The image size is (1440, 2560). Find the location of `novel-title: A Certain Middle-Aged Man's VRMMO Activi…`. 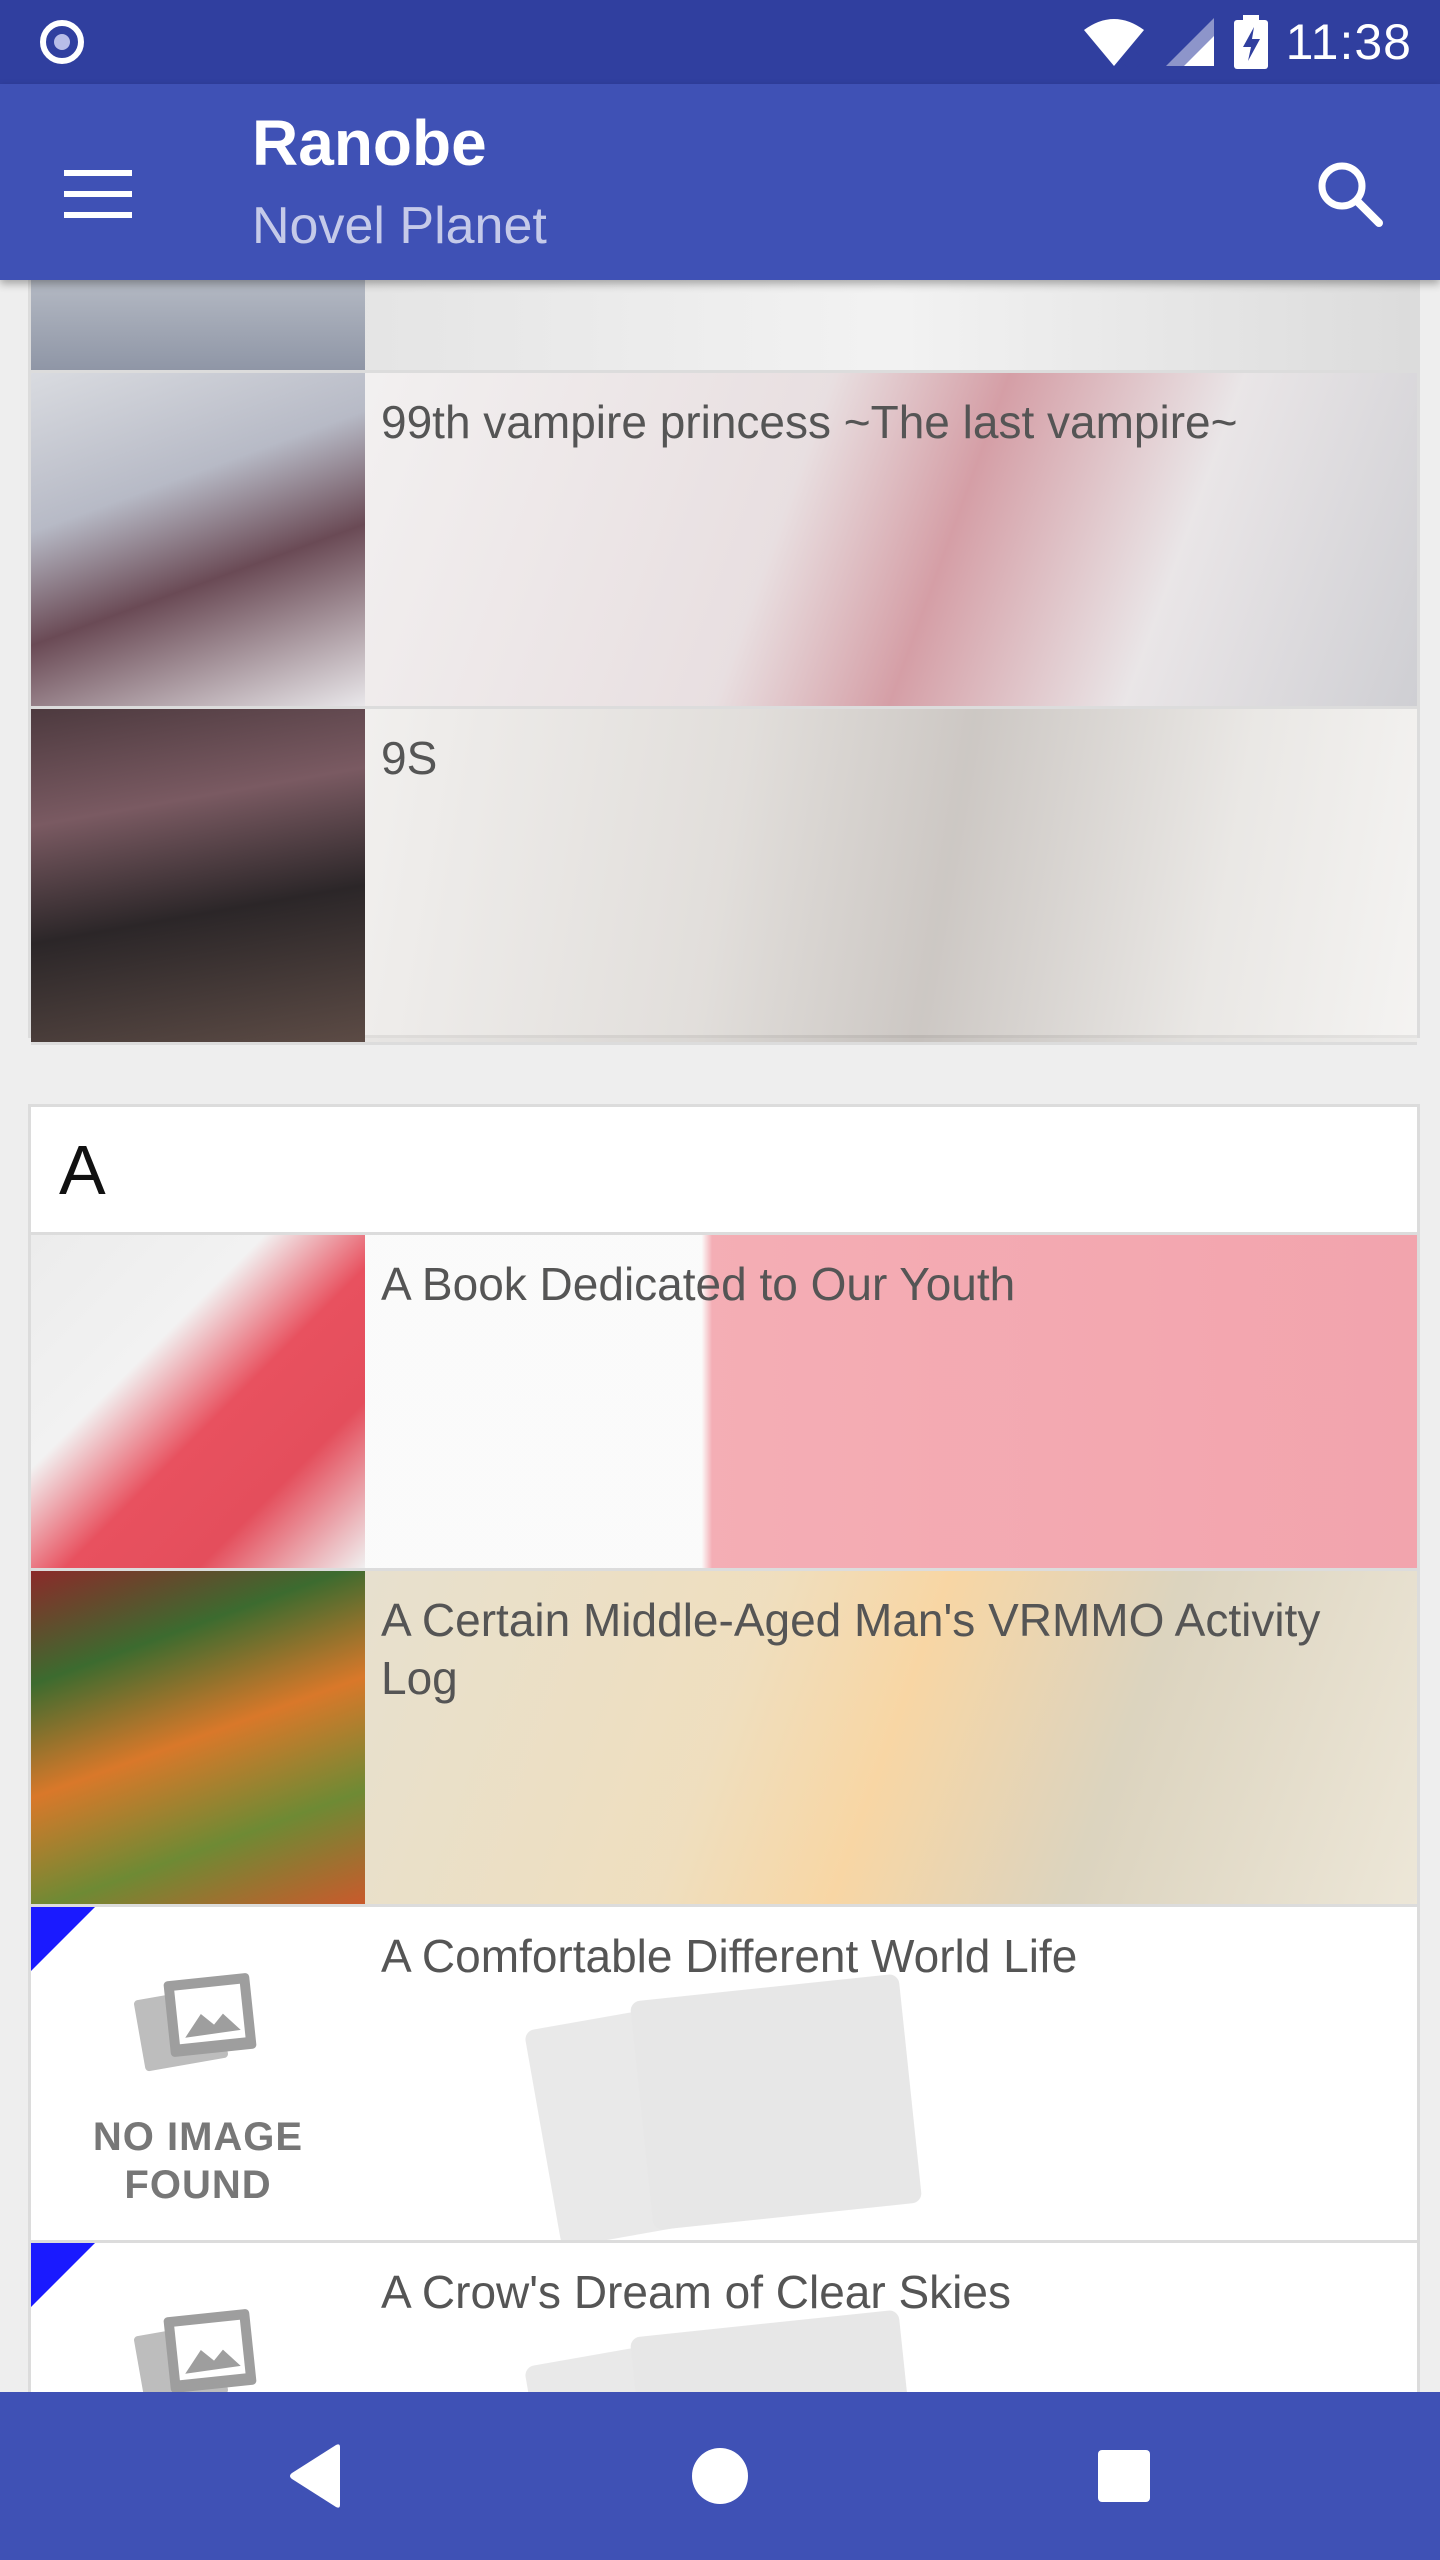

novel-title: A Certain Middle-Aged Man's VRMMO Activi… is located at coordinates (851, 1649).